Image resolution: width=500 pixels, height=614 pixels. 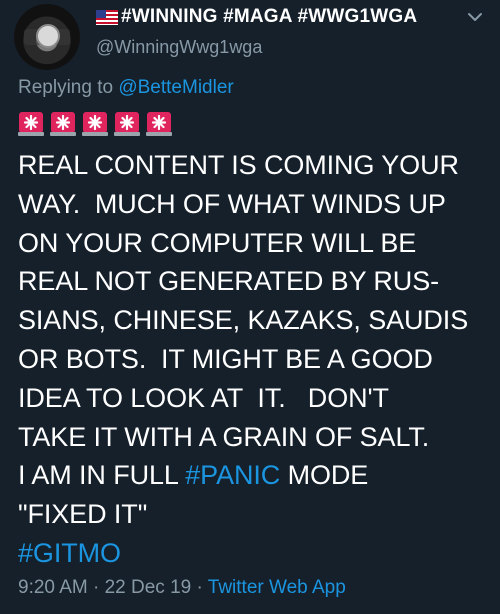 What do you see at coordinates (83, 514) in the screenshot?
I see `fixed-it-line: "FIXED IT"` at bounding box center [83, 514].